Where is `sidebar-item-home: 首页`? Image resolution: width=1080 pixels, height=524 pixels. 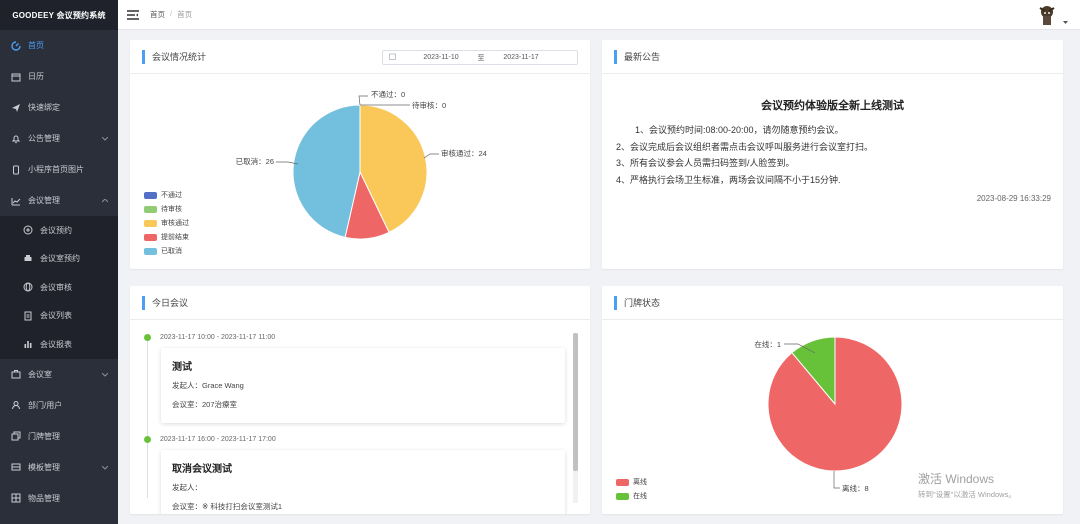
sidebar-item-home: 首页 is located at coordinates (59, 45).